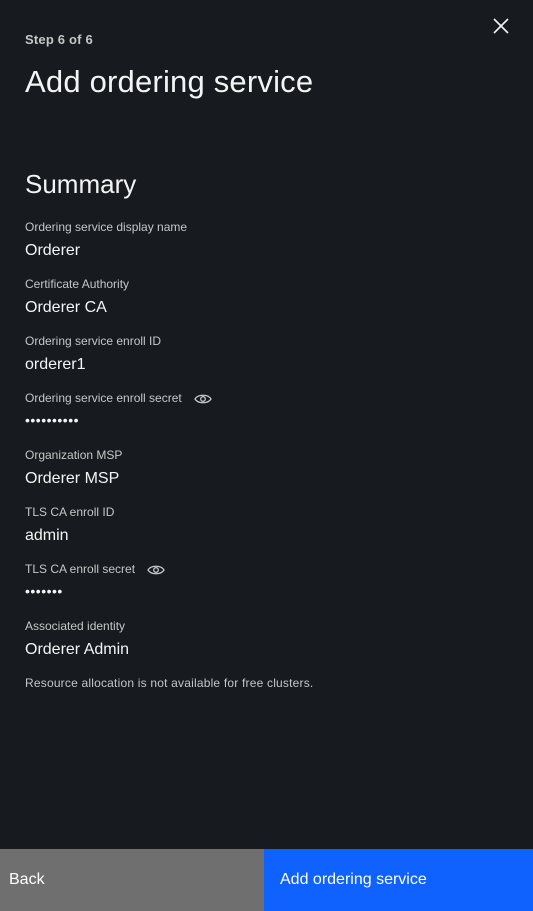 The height and width of the screenshot is (911, 533). I want to click on field-value: Orderer, so click(53, 250).